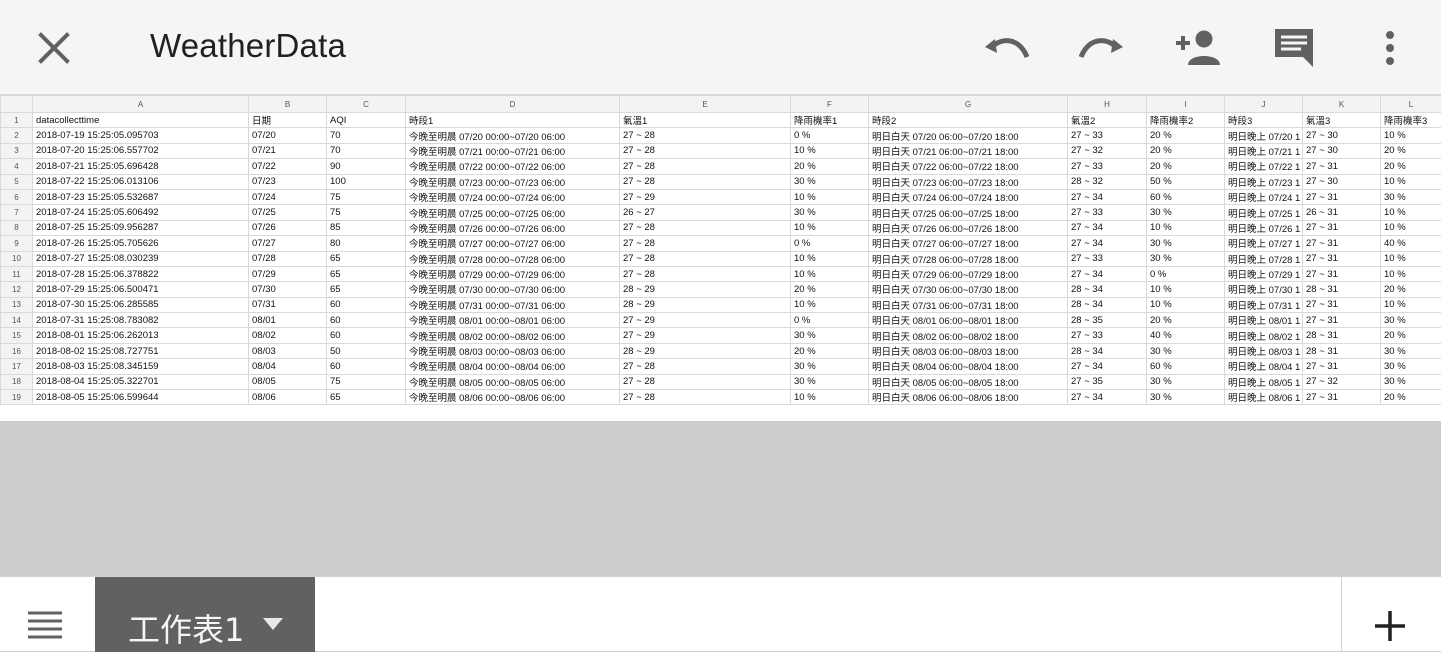  I want to click on cell: 今晚至明晨 07/31 00:00~07/31 06:00, so click(513, 304).